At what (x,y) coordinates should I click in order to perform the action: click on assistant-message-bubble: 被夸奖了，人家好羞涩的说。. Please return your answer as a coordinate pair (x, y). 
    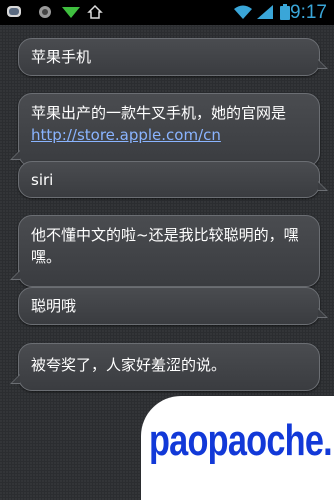
    Looking at the image, I should click on (165, 367).